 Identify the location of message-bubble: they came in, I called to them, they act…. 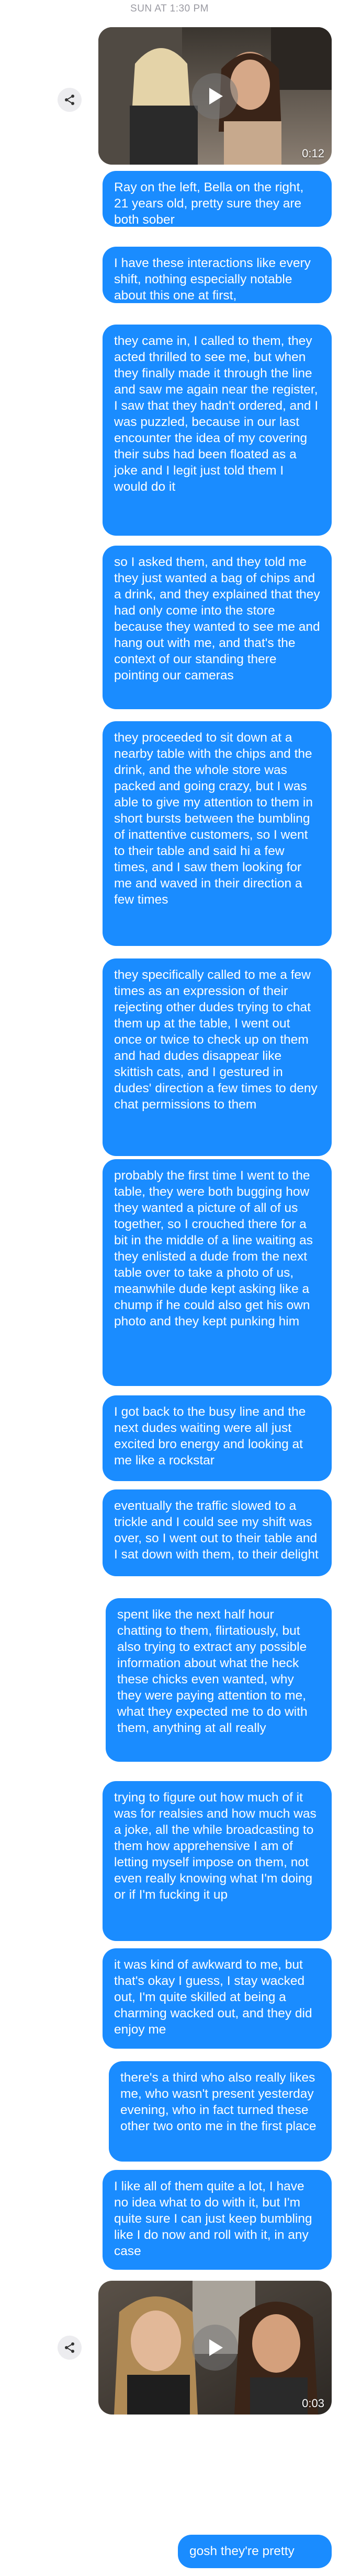
(217, 431).